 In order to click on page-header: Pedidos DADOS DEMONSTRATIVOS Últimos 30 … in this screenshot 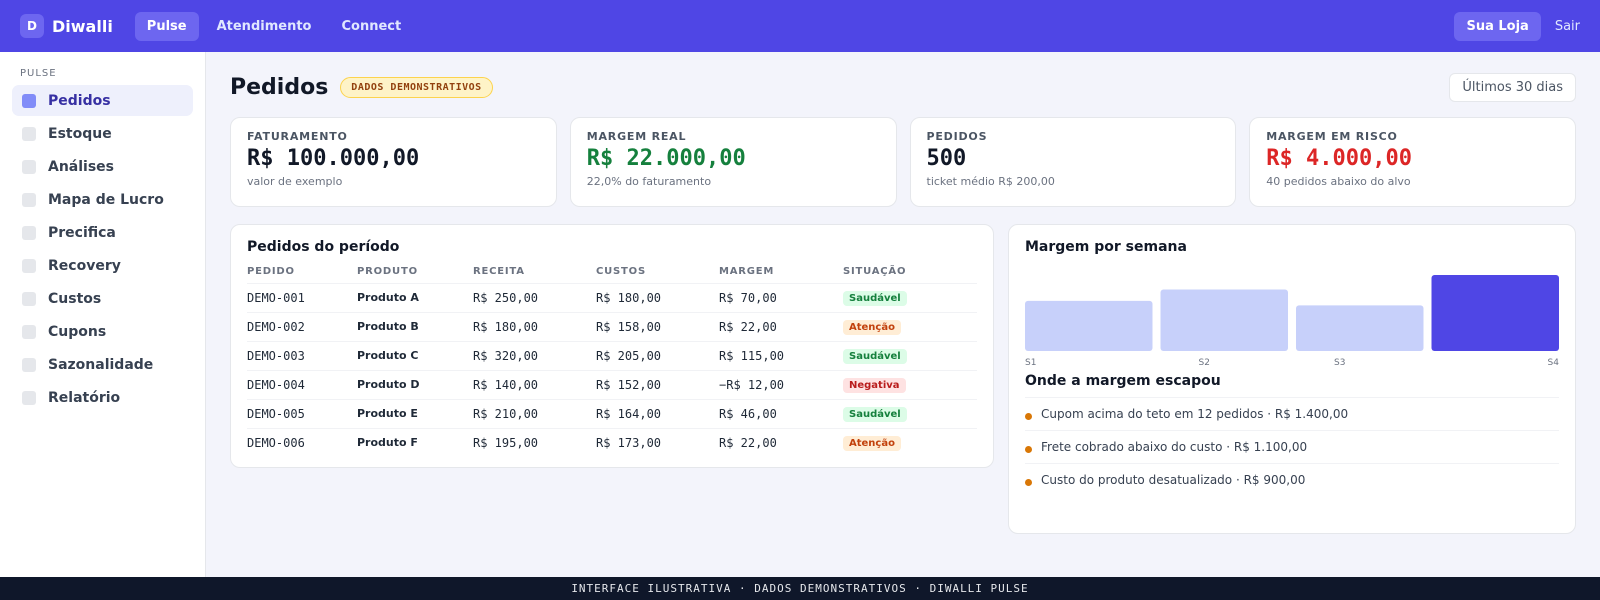, I will do `click(903, 87)`.